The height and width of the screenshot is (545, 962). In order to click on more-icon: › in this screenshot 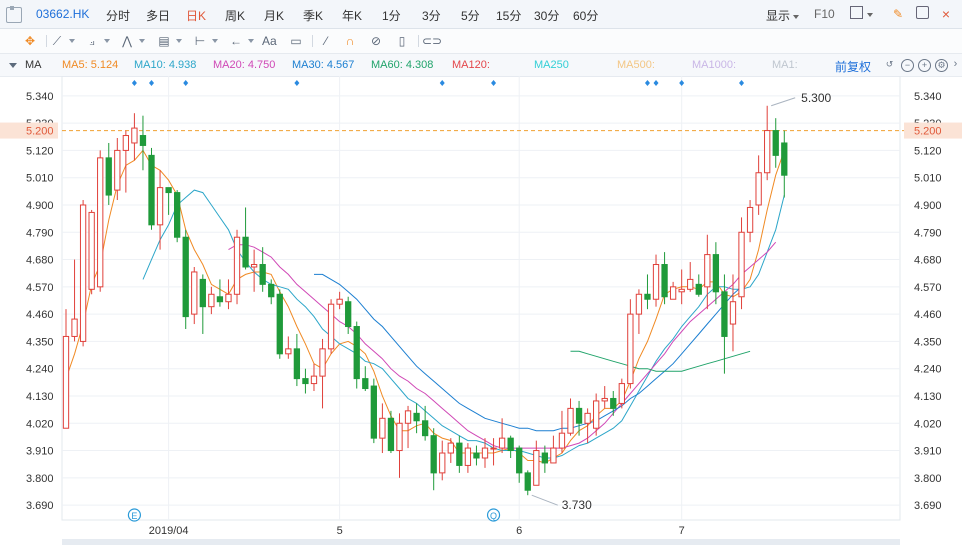, I will do `click(955, 64)`.